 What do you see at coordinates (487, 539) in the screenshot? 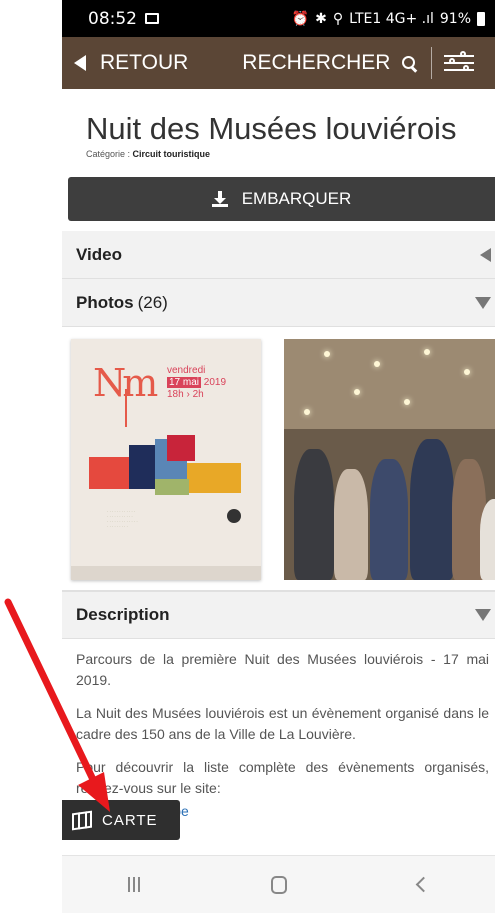
I see `crowd-sign` at bounding box center [487, 539].